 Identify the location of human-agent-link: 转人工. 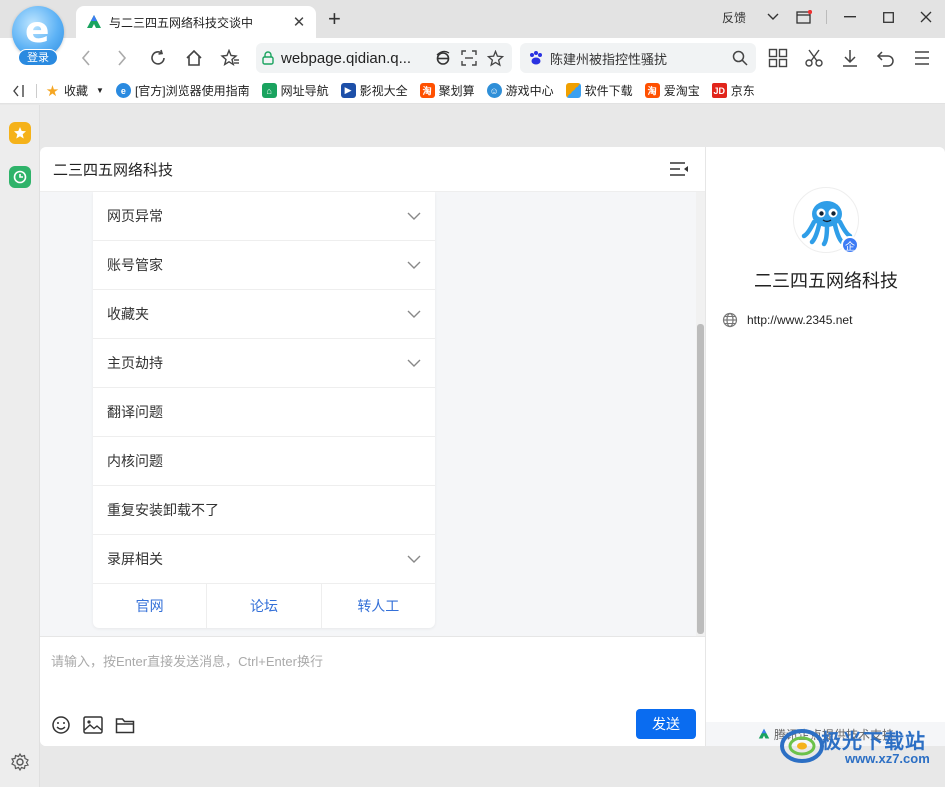
(378, 606).